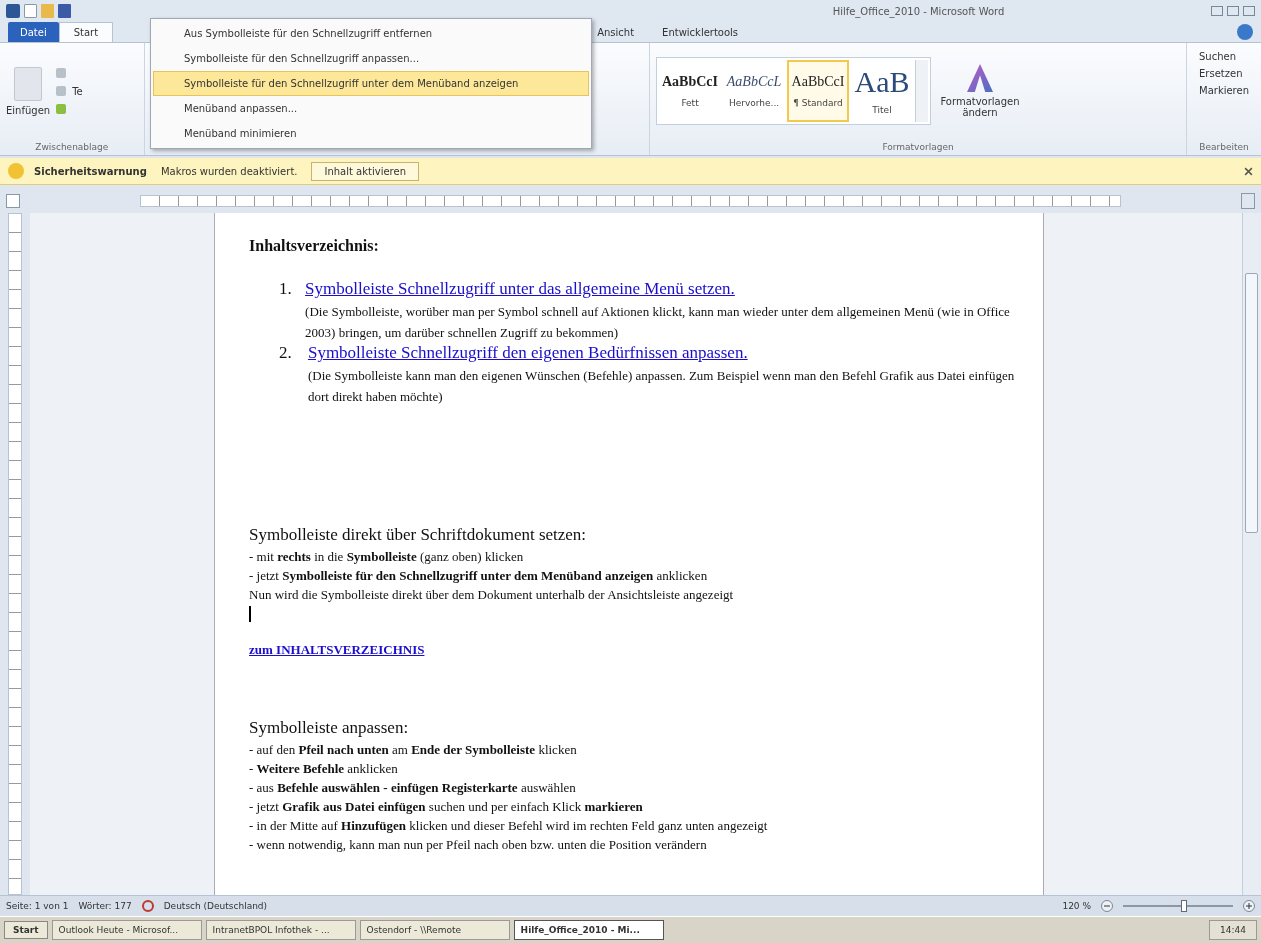 This screenshot has height=943, width=1261. Describe the element at coordinates (26, 930) in the screenshot. I see `start-button: Start` at that location.